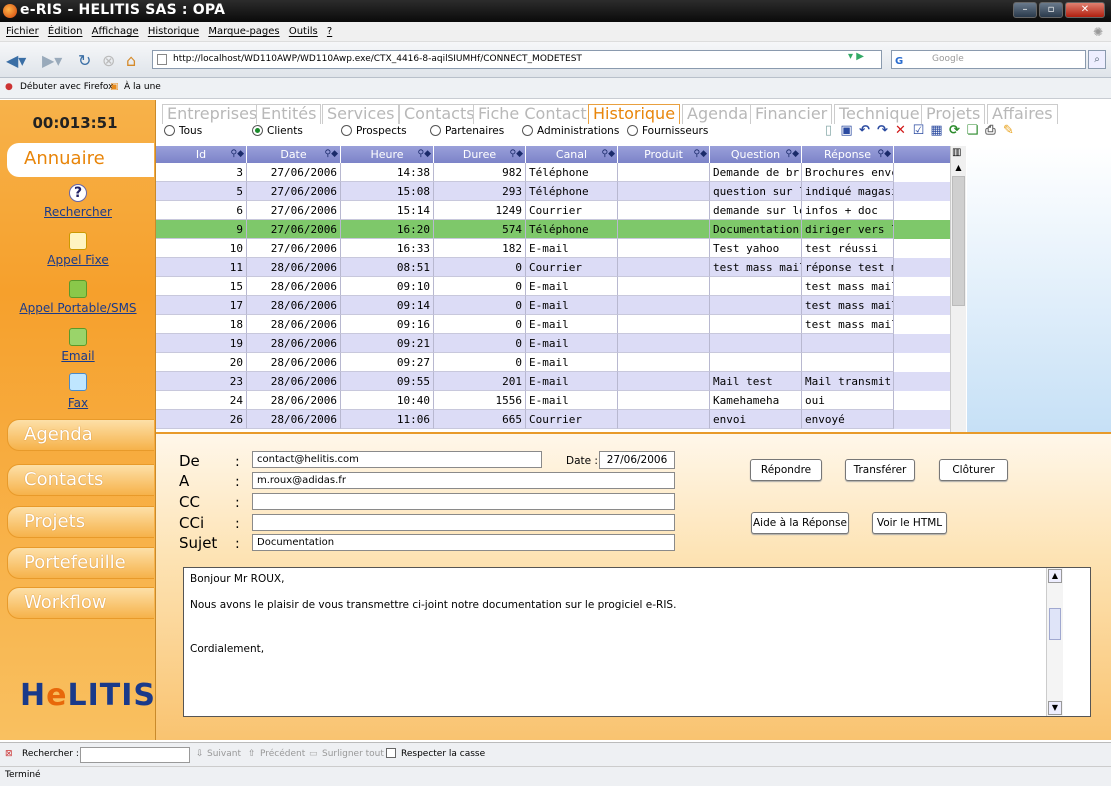  What do you see at coordinates (1025, 10) in the screenshot?
I see `minimize-button: –` at bounding box center [1025, 10].